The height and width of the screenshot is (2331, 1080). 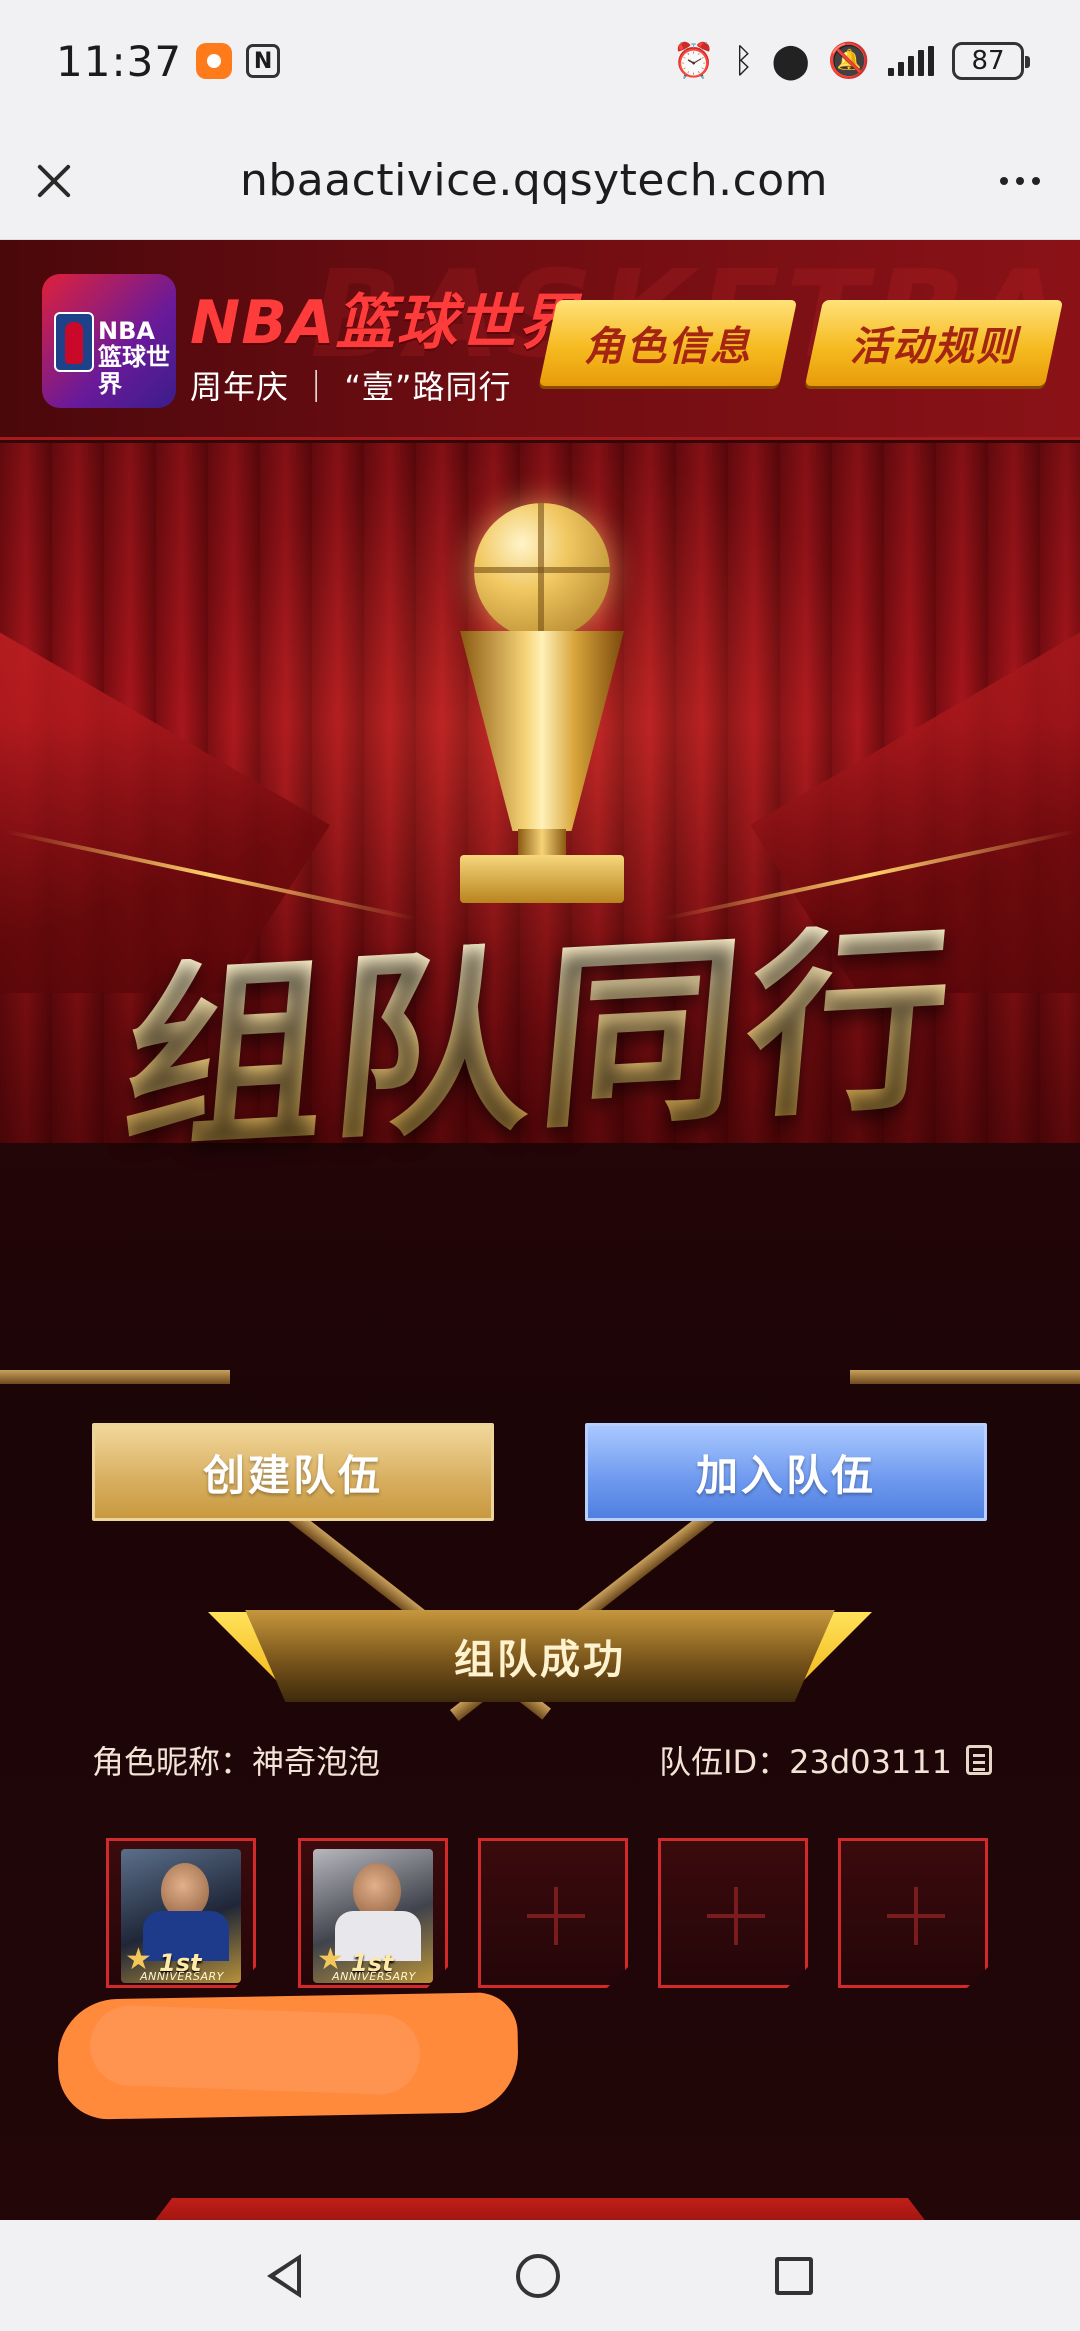 I want to click on status-time: 11:37, so click(x=119, y=61).